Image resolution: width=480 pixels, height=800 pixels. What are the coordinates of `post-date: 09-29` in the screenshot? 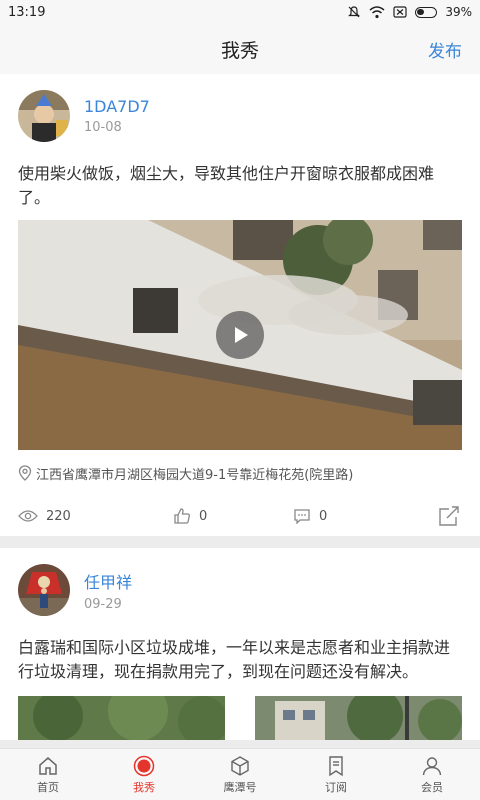 It's located at (103, 604).